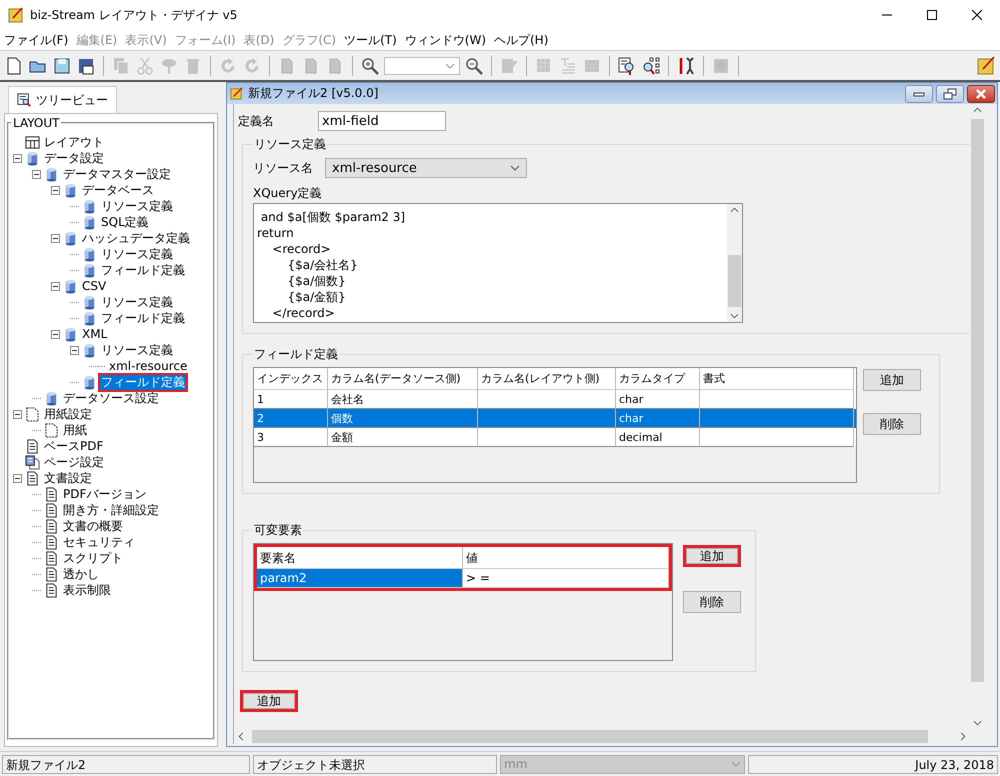  What do you see at coordinates (73, 446) in the screenshot?
I see `tree-item: ベースPDF` at bounding box center [73, 446].